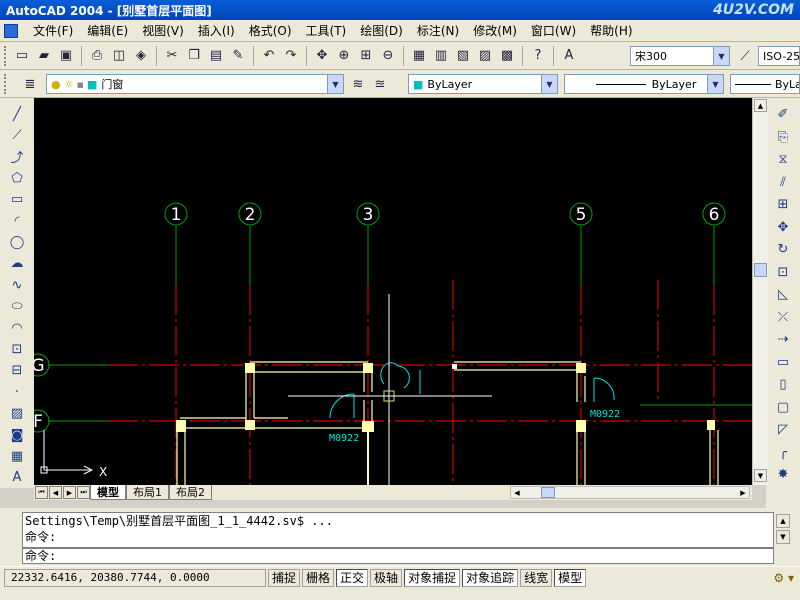 The width and height of the screenshot is (800, 600). I want to click on menu-format: 格式(O), so click(270, 30).